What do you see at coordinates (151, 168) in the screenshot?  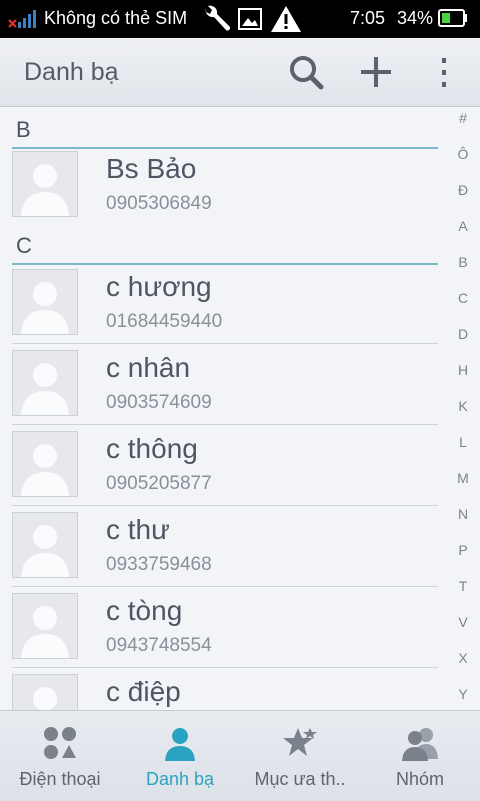 I see `contact-name: Bs Bảo` at bounding box center [151, 168].